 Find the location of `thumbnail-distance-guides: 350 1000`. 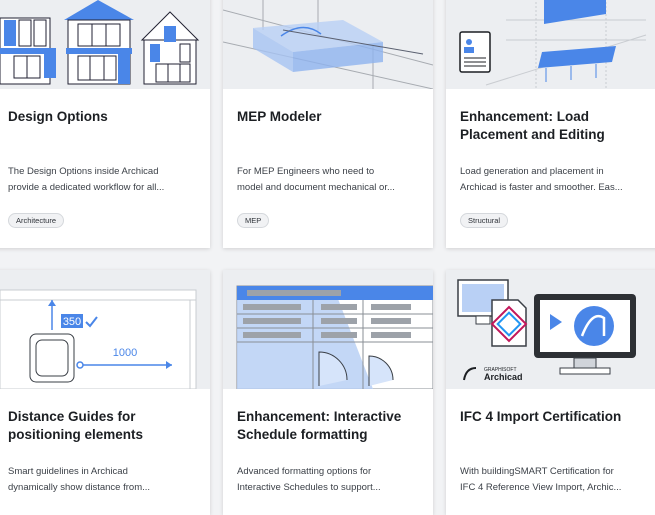

thumbnail-distance-guides: 350 1000 is located at coordinates (105, 329).